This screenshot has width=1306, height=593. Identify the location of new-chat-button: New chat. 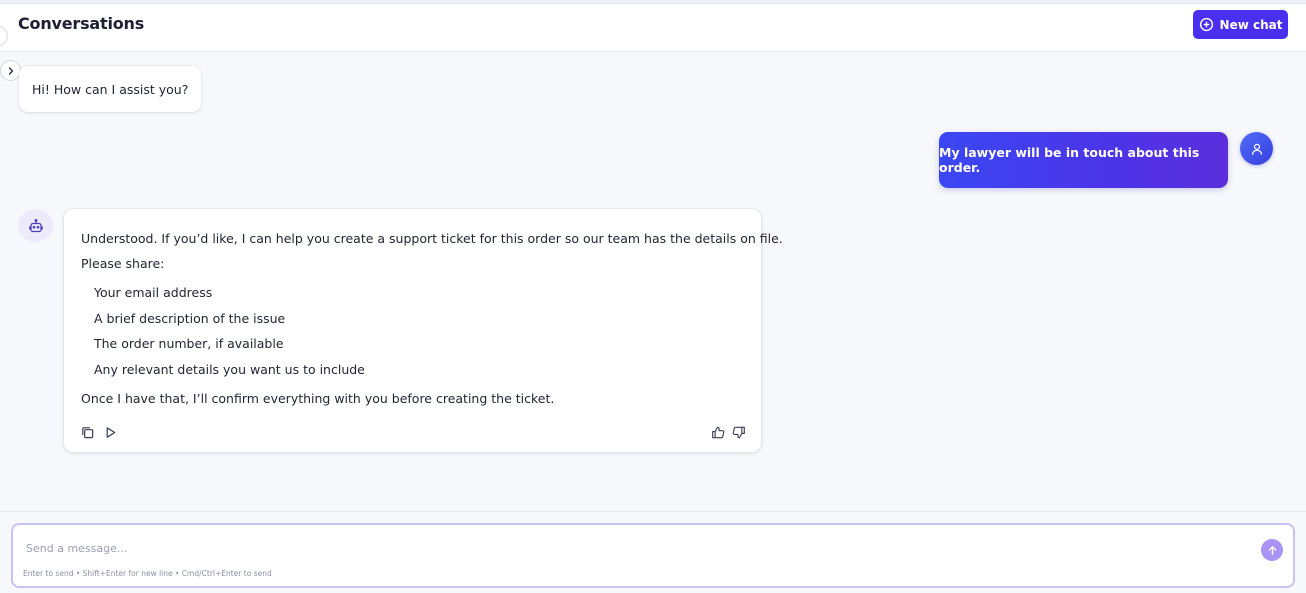
(1240, 24).